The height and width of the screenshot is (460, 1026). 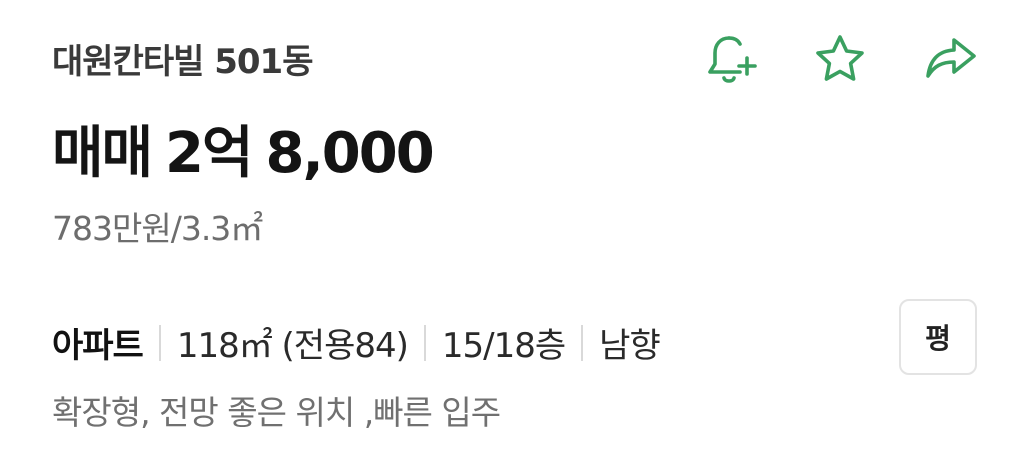 I want to click on alert-add-button, so click(x=730, y=60).